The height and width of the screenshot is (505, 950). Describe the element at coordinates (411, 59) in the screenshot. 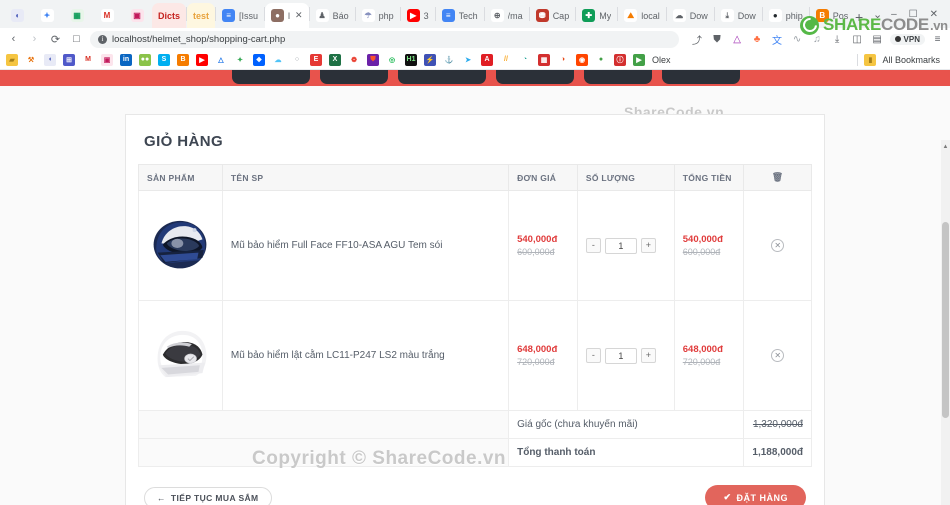

I see `h1-bookmark: H1` at that location.